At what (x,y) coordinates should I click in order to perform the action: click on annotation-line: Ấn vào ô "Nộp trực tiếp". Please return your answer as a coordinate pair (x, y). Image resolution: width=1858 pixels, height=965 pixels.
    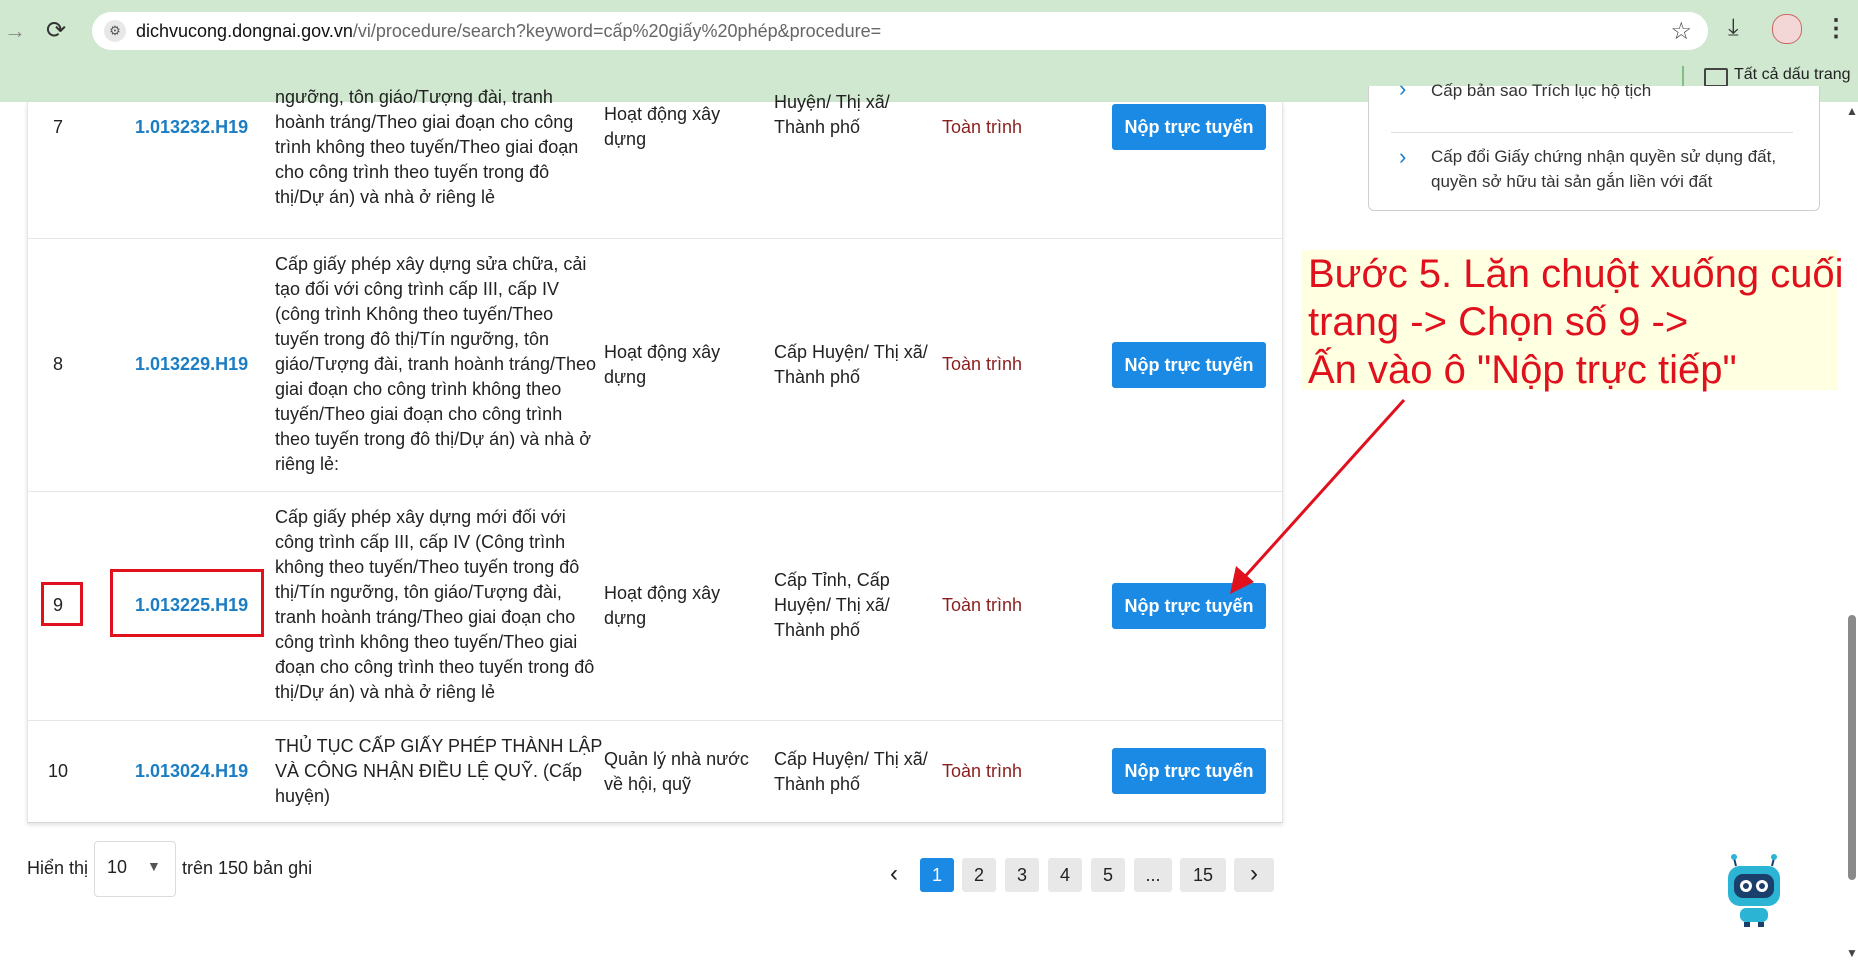
    Looking at the image, I should click on (1522, 370).